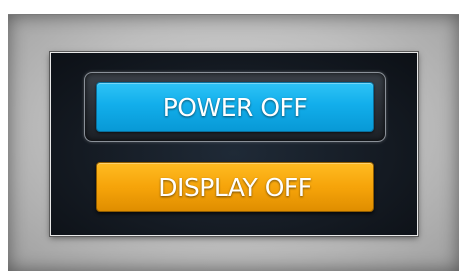 This screenshot has width=460, height=271. What do you see at coordinates (235, 107) in the screenshot?
I see `power-off-button: POWER OFF` at bounding box center [235, 107].